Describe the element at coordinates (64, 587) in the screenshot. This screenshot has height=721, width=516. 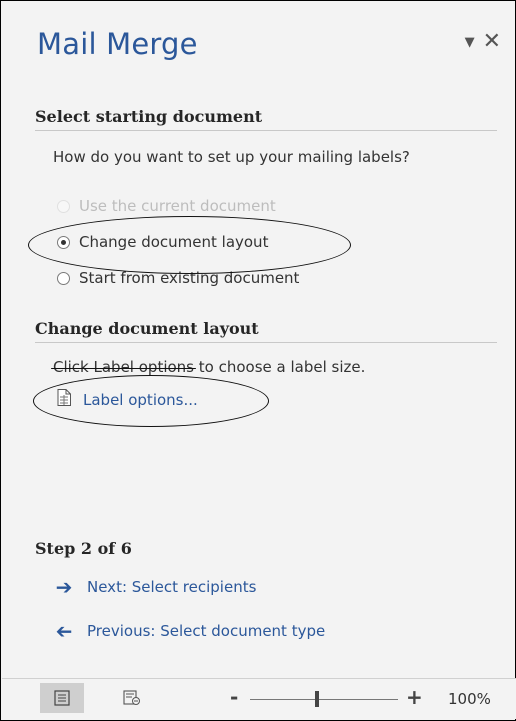
I see `arrow-right-icon: ➔` at that location.